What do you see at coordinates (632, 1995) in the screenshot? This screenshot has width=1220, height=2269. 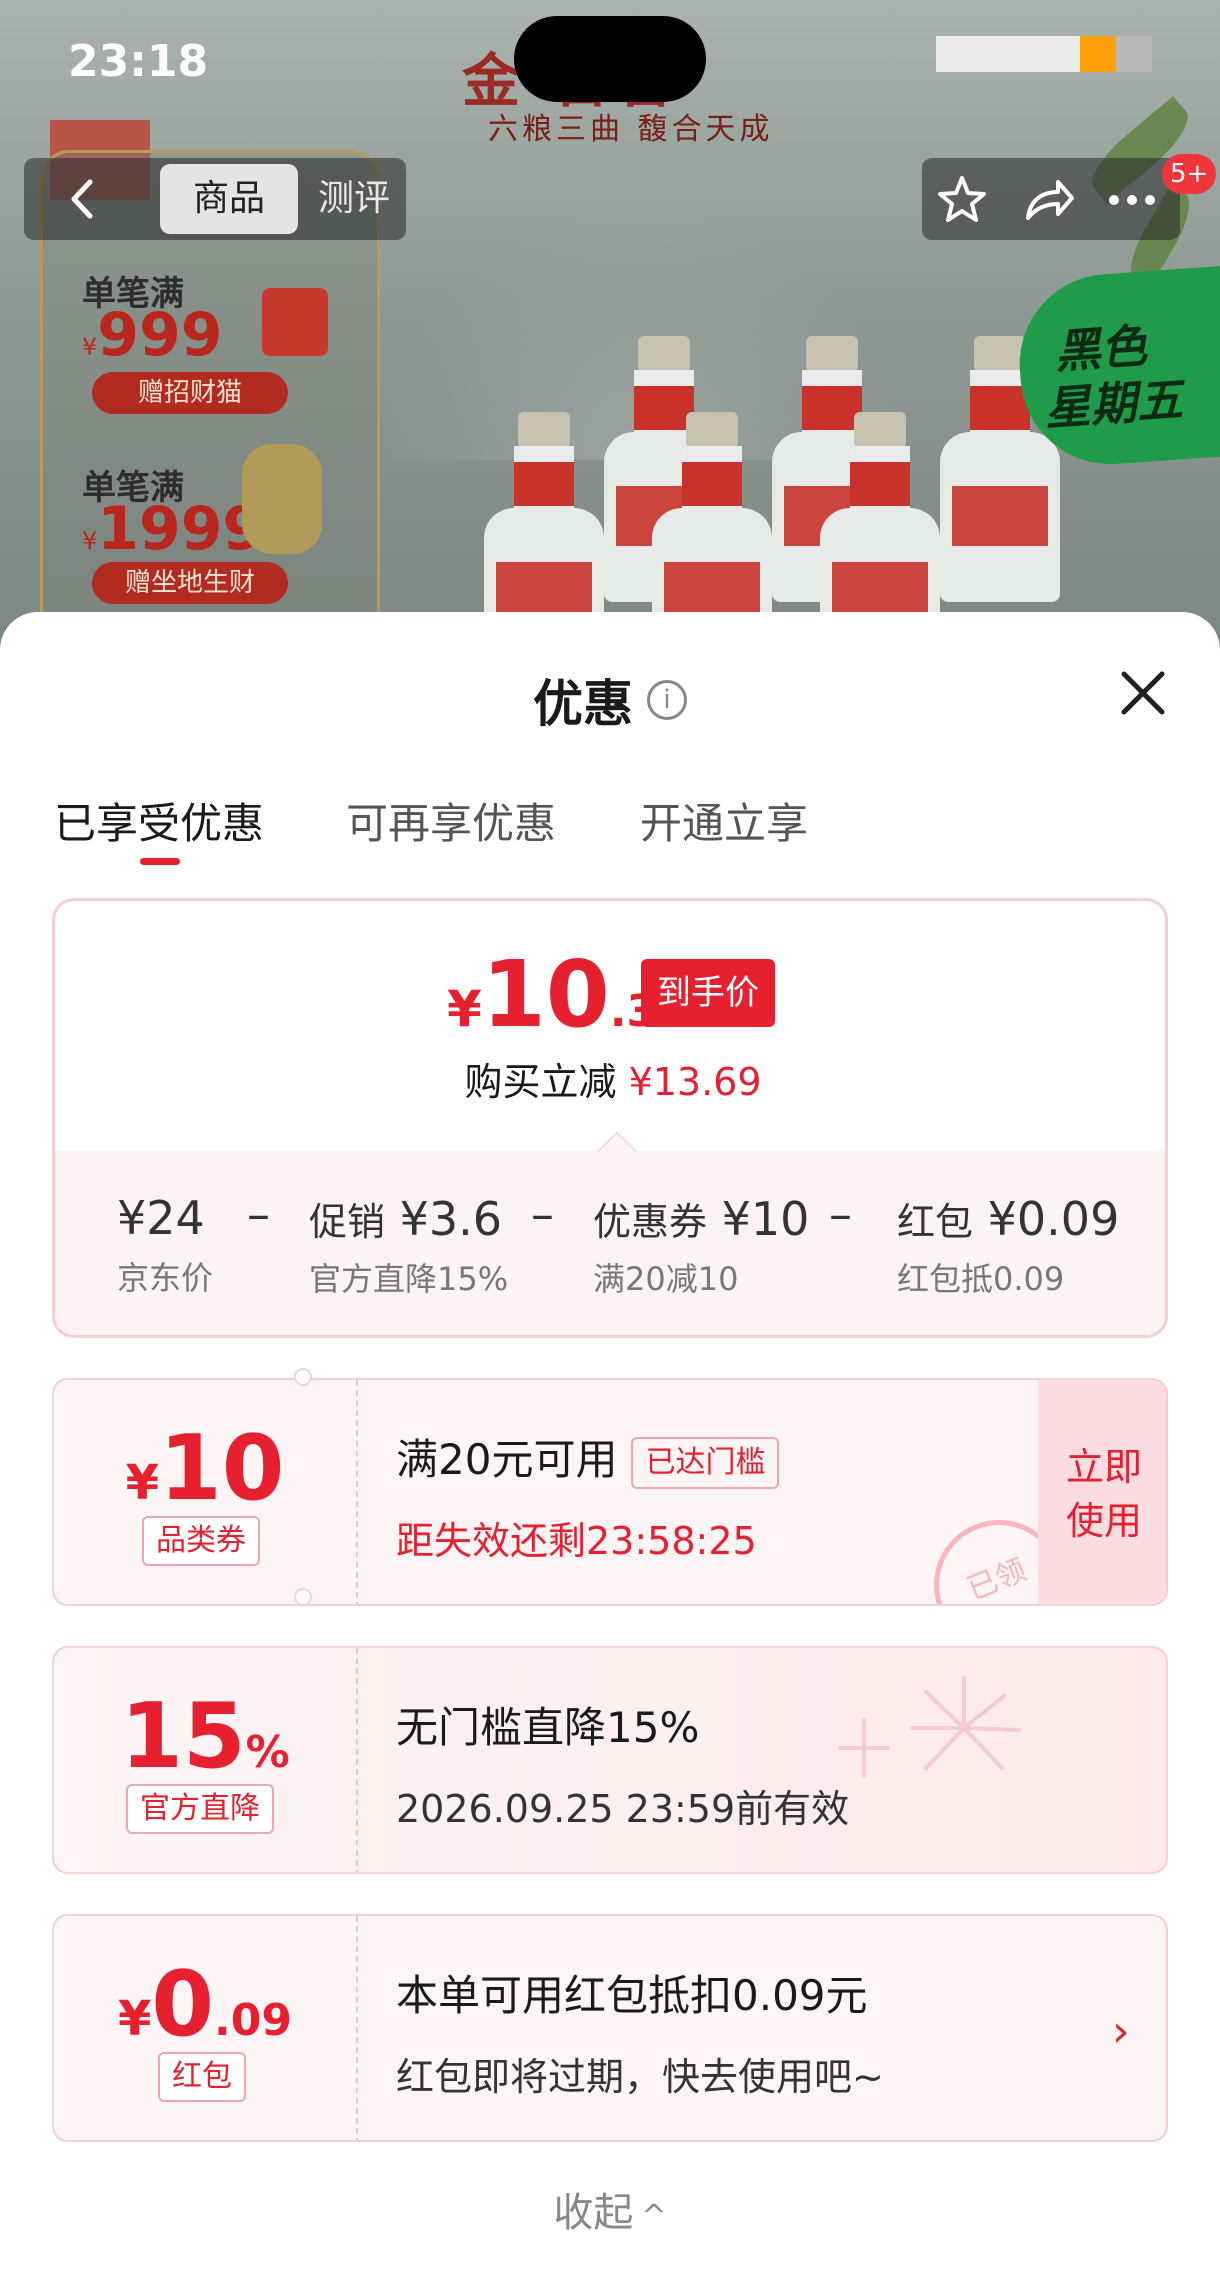 I see `red-packet-description: 本单可用红包抵扣0.09元` at bounding box center [632, 1995].